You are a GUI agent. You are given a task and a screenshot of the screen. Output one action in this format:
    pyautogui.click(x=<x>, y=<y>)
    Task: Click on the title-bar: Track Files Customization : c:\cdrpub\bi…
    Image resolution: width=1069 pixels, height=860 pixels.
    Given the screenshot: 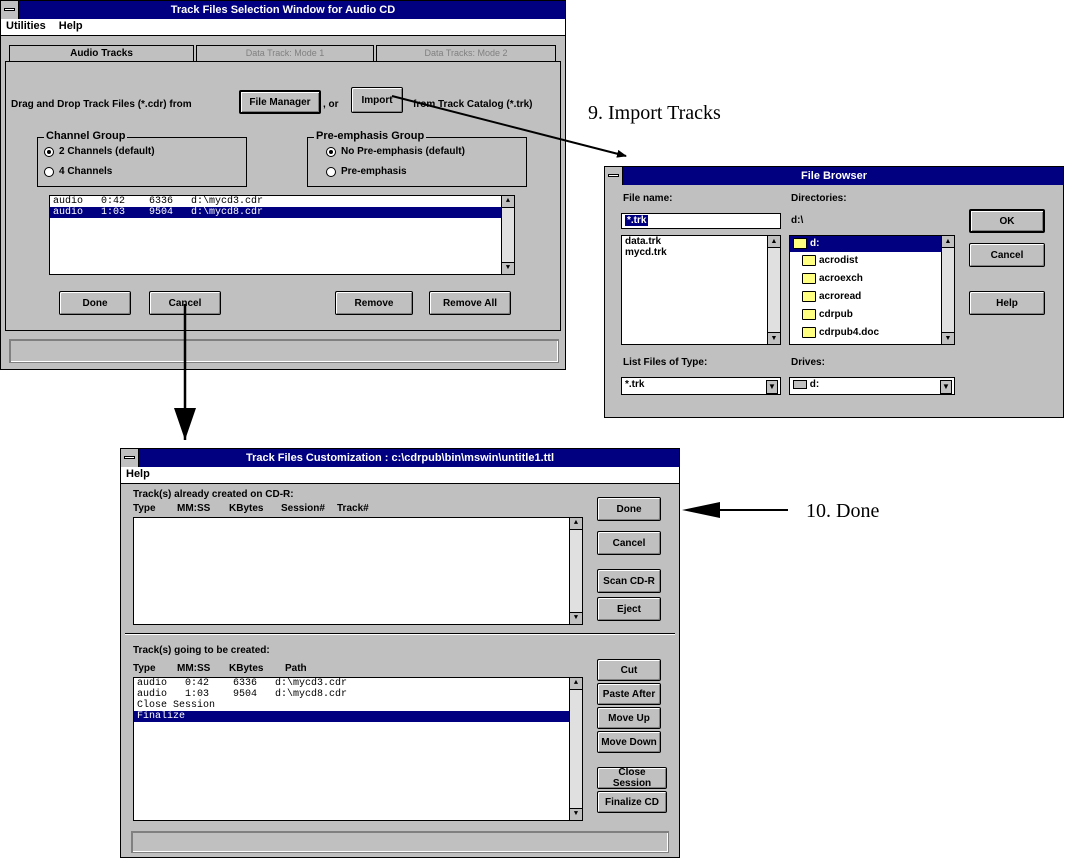 What is the action you would take?
    pyautogui.click(x=400, y=458)
    